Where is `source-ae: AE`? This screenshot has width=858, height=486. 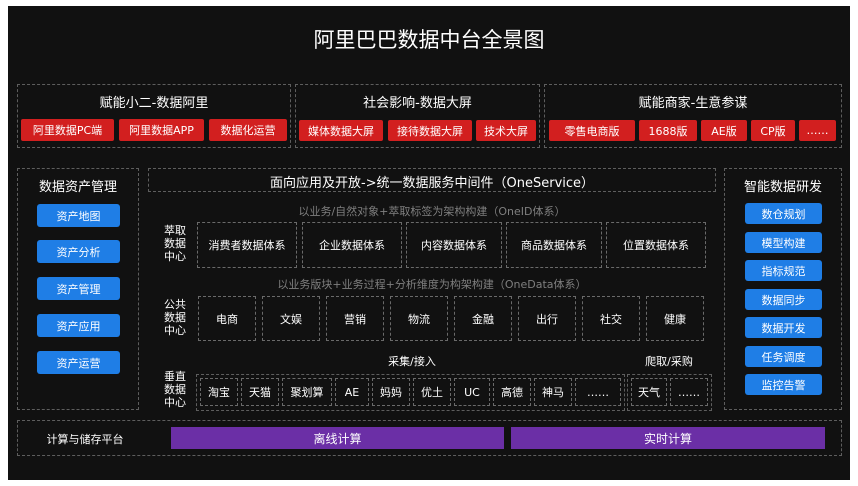 source-ae: AE is located at coordinates (352, 392).